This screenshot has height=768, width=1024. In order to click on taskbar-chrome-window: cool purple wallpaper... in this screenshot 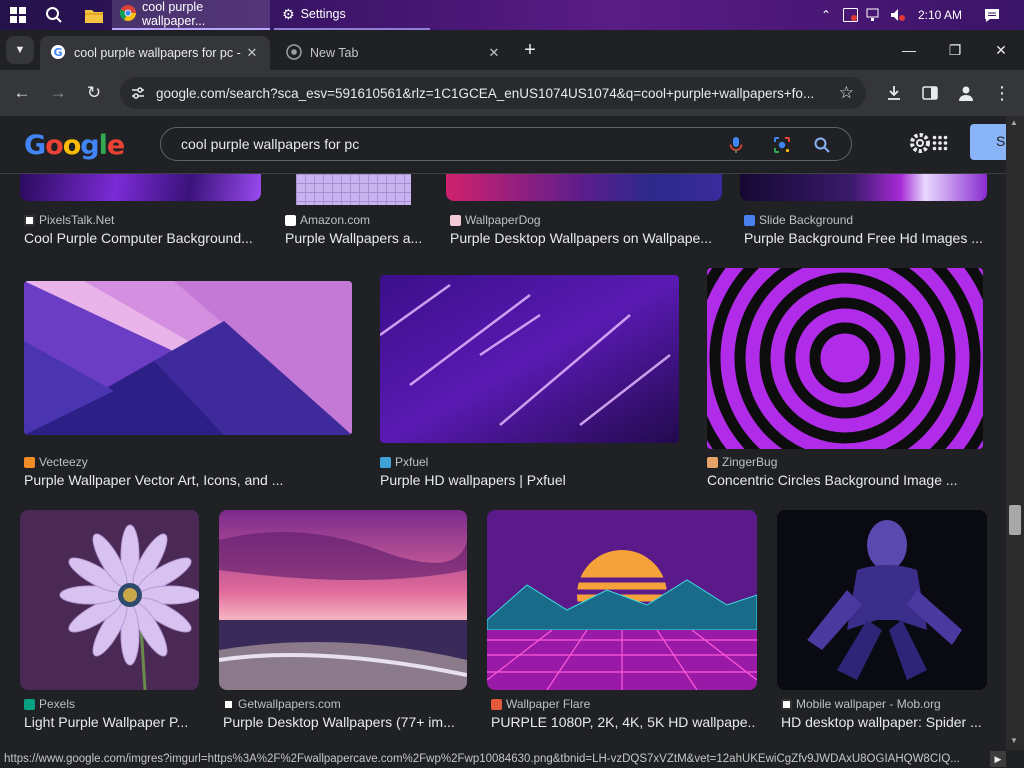, I will do `click(191, 15)`.